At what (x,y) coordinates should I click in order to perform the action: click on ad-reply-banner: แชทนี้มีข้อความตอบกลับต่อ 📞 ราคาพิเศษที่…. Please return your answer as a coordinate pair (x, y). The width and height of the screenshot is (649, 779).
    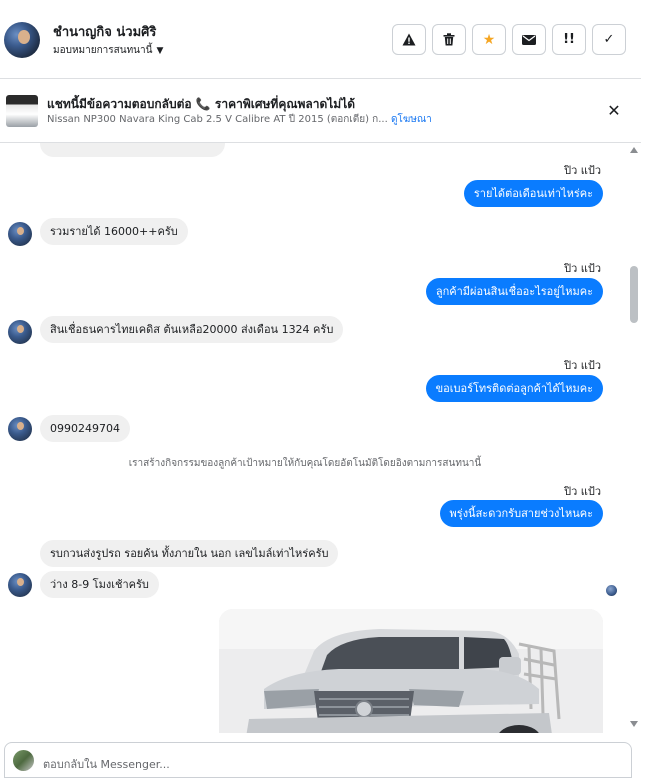
    Looking at the image, I should click on (320, 111).